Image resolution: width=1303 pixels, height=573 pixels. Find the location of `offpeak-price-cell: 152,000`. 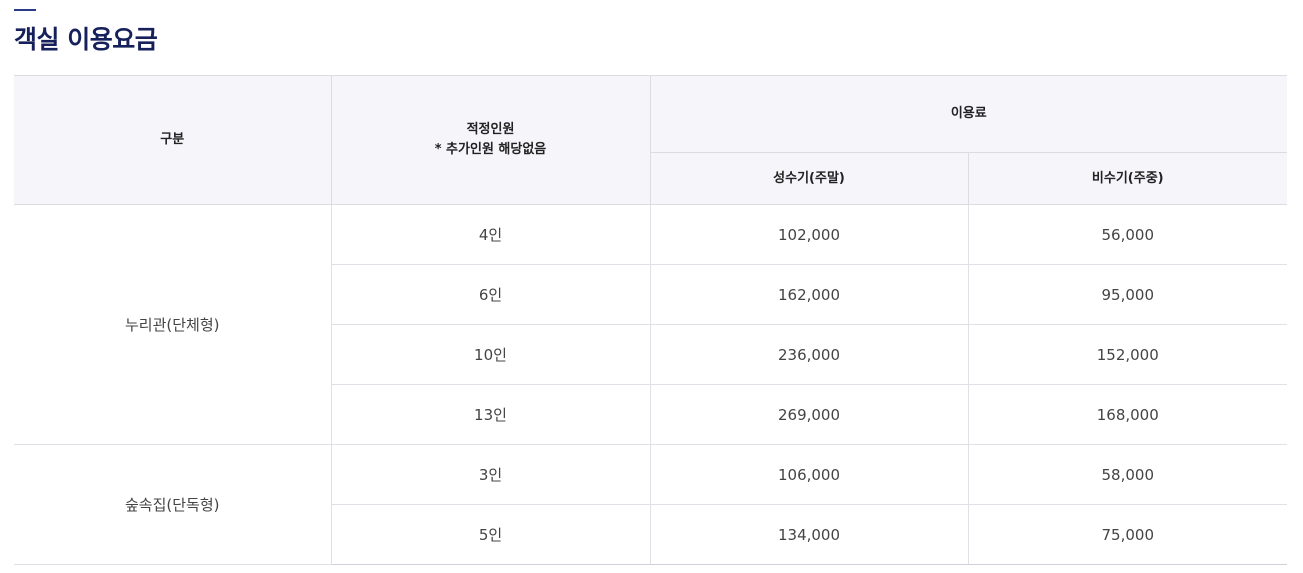

offpeak-price-cell: 152,000 is located at coordinates (1127, 354).